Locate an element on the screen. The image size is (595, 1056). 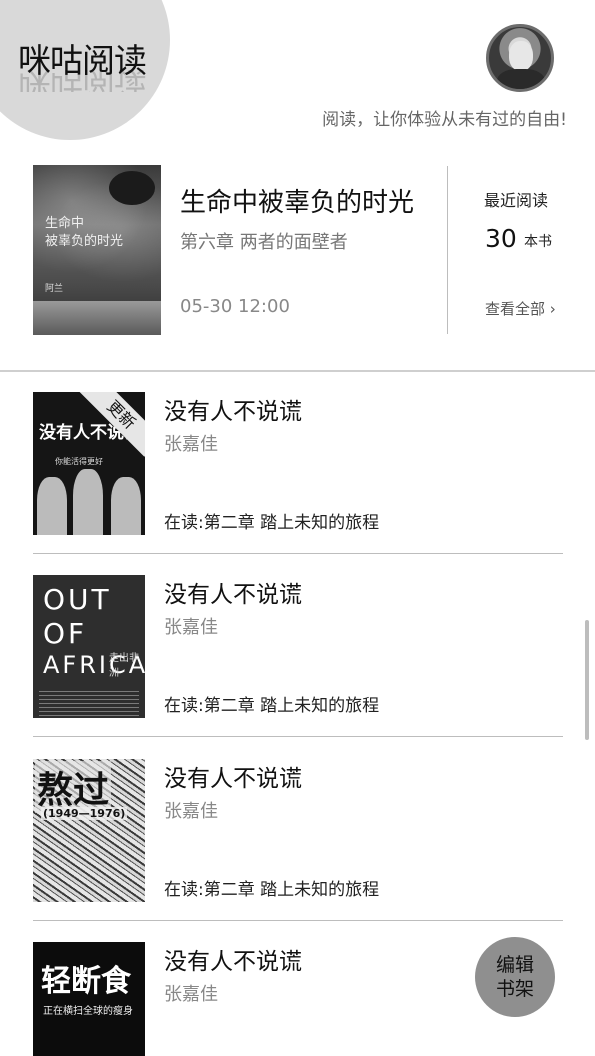
avatar-face is located at coordinates (521, 56).